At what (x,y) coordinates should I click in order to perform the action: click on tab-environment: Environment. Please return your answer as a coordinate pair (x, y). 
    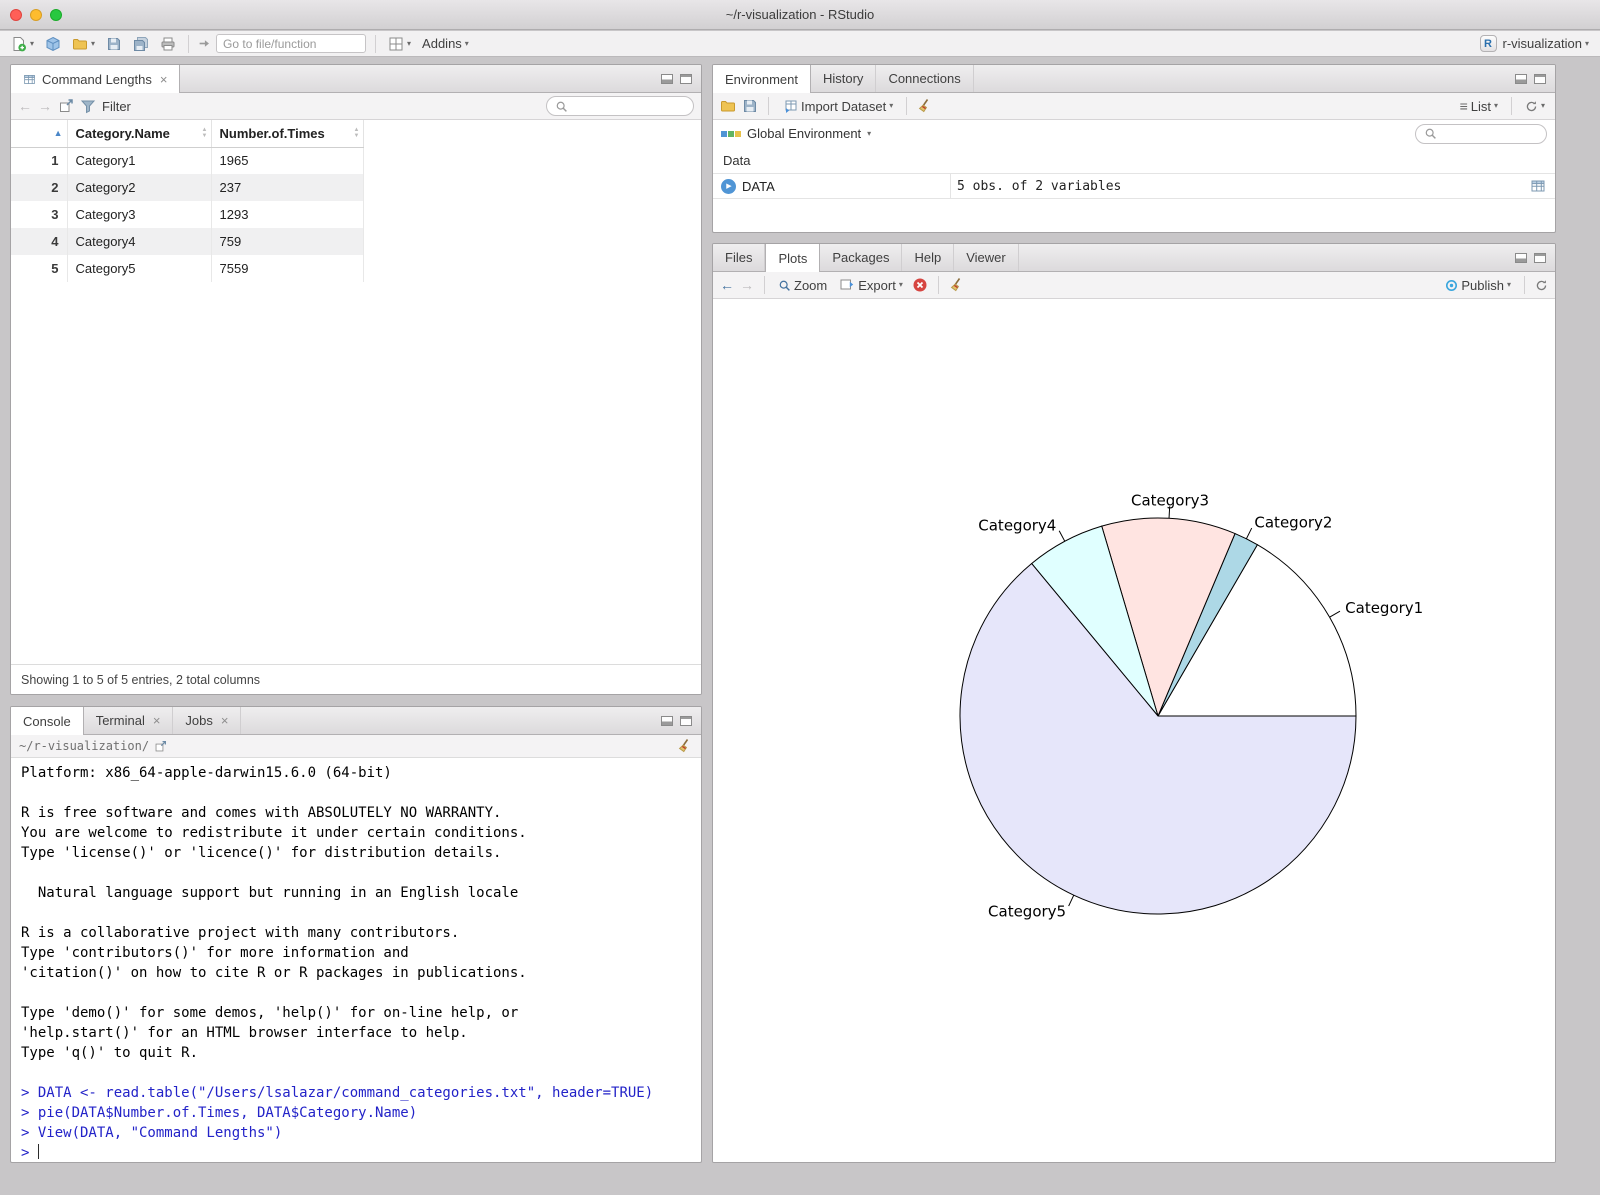
    Looking at the image, I should click on (762, 79).